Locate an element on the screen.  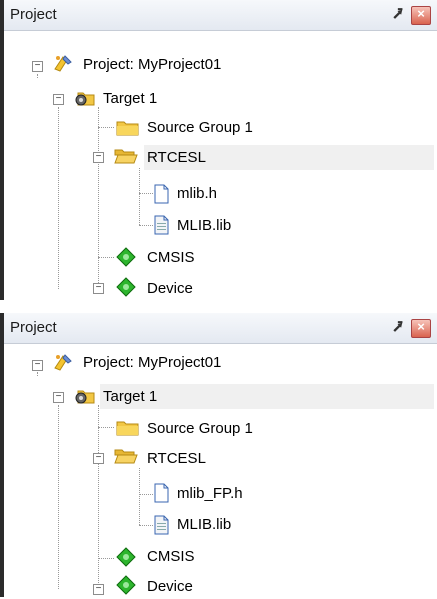
tree-item-file: mlib_FP.h is located at coordinates (210, 493).